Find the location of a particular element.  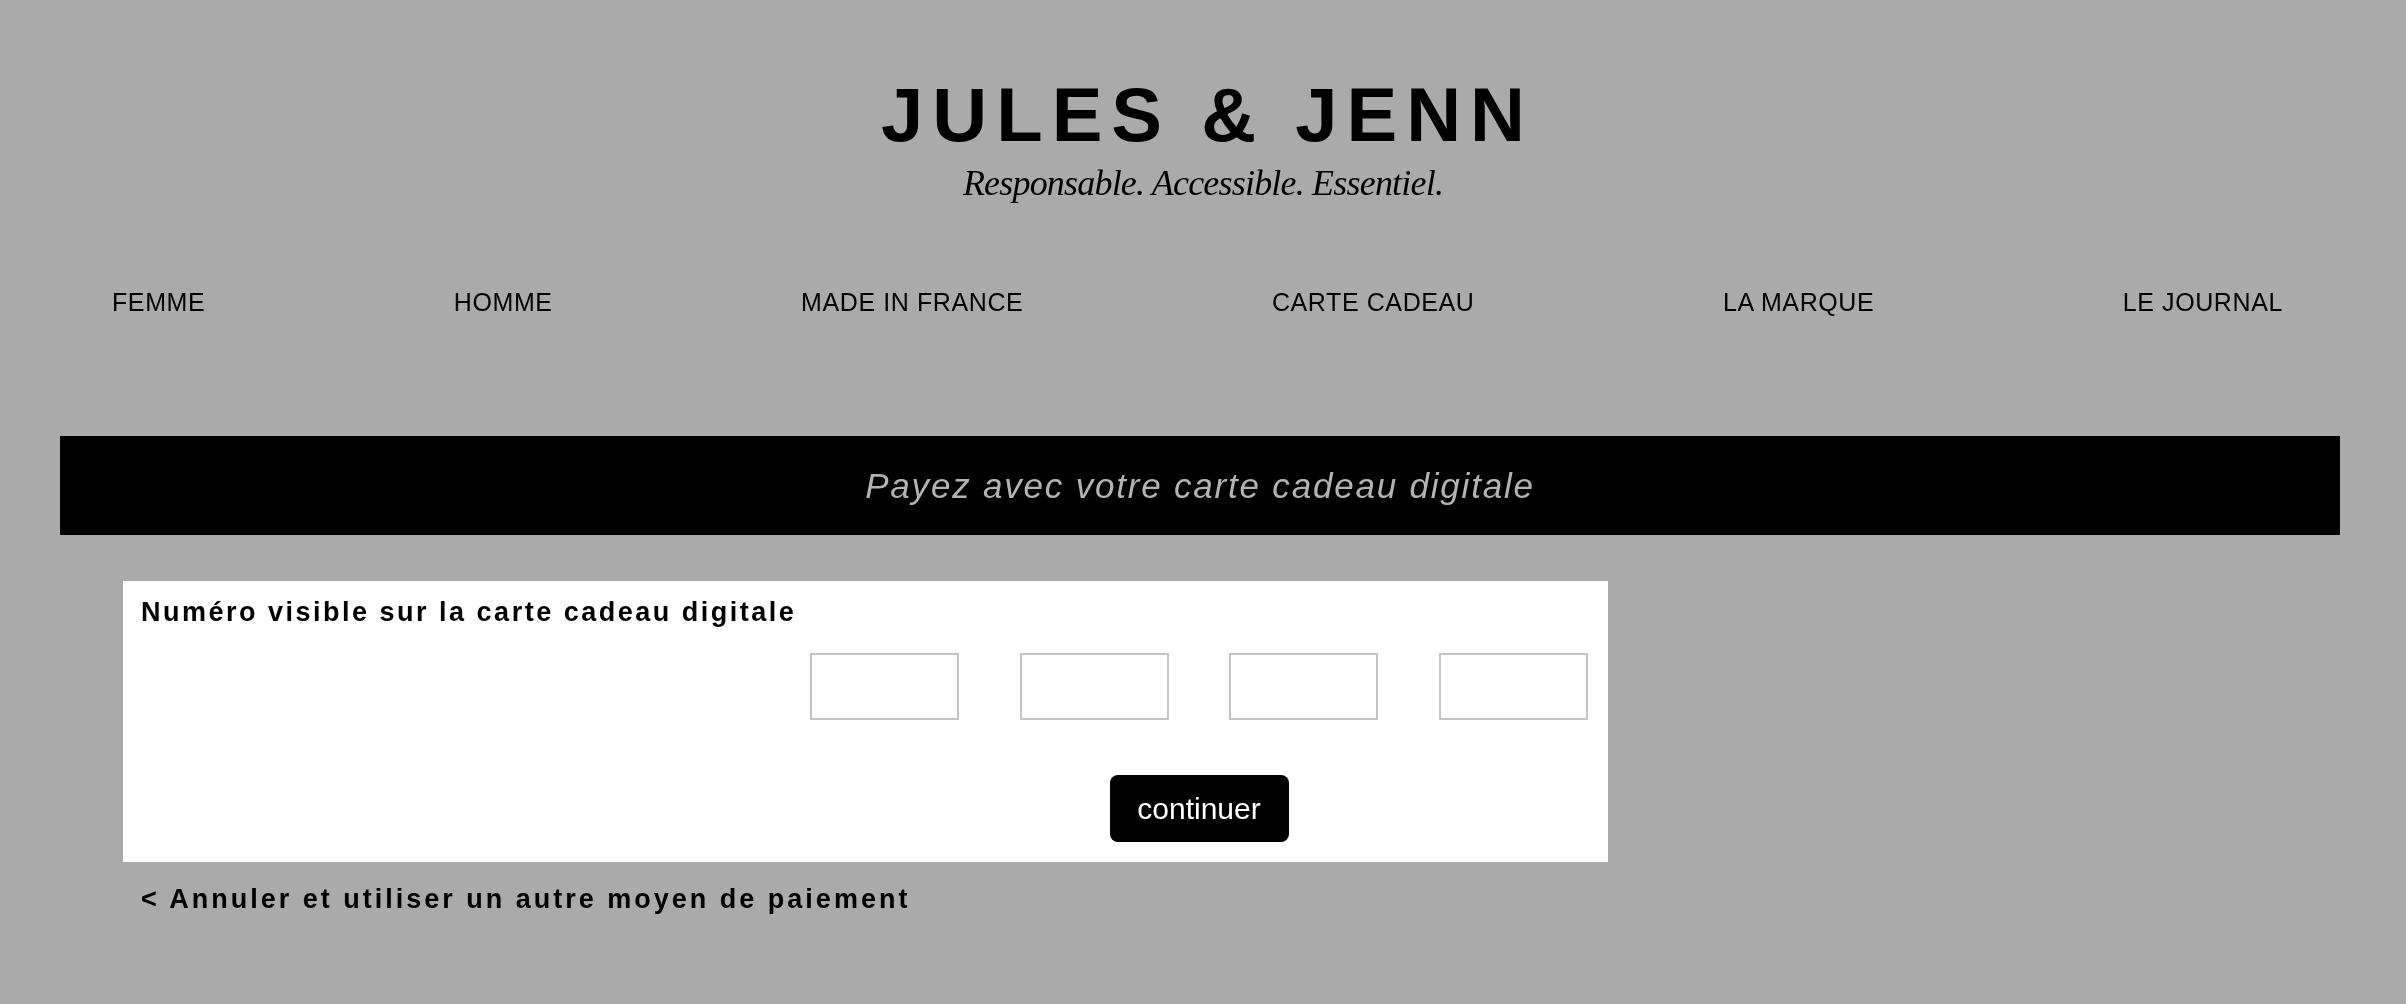

nav-link: LA MARQUE is located at coordinates (1799, 302).